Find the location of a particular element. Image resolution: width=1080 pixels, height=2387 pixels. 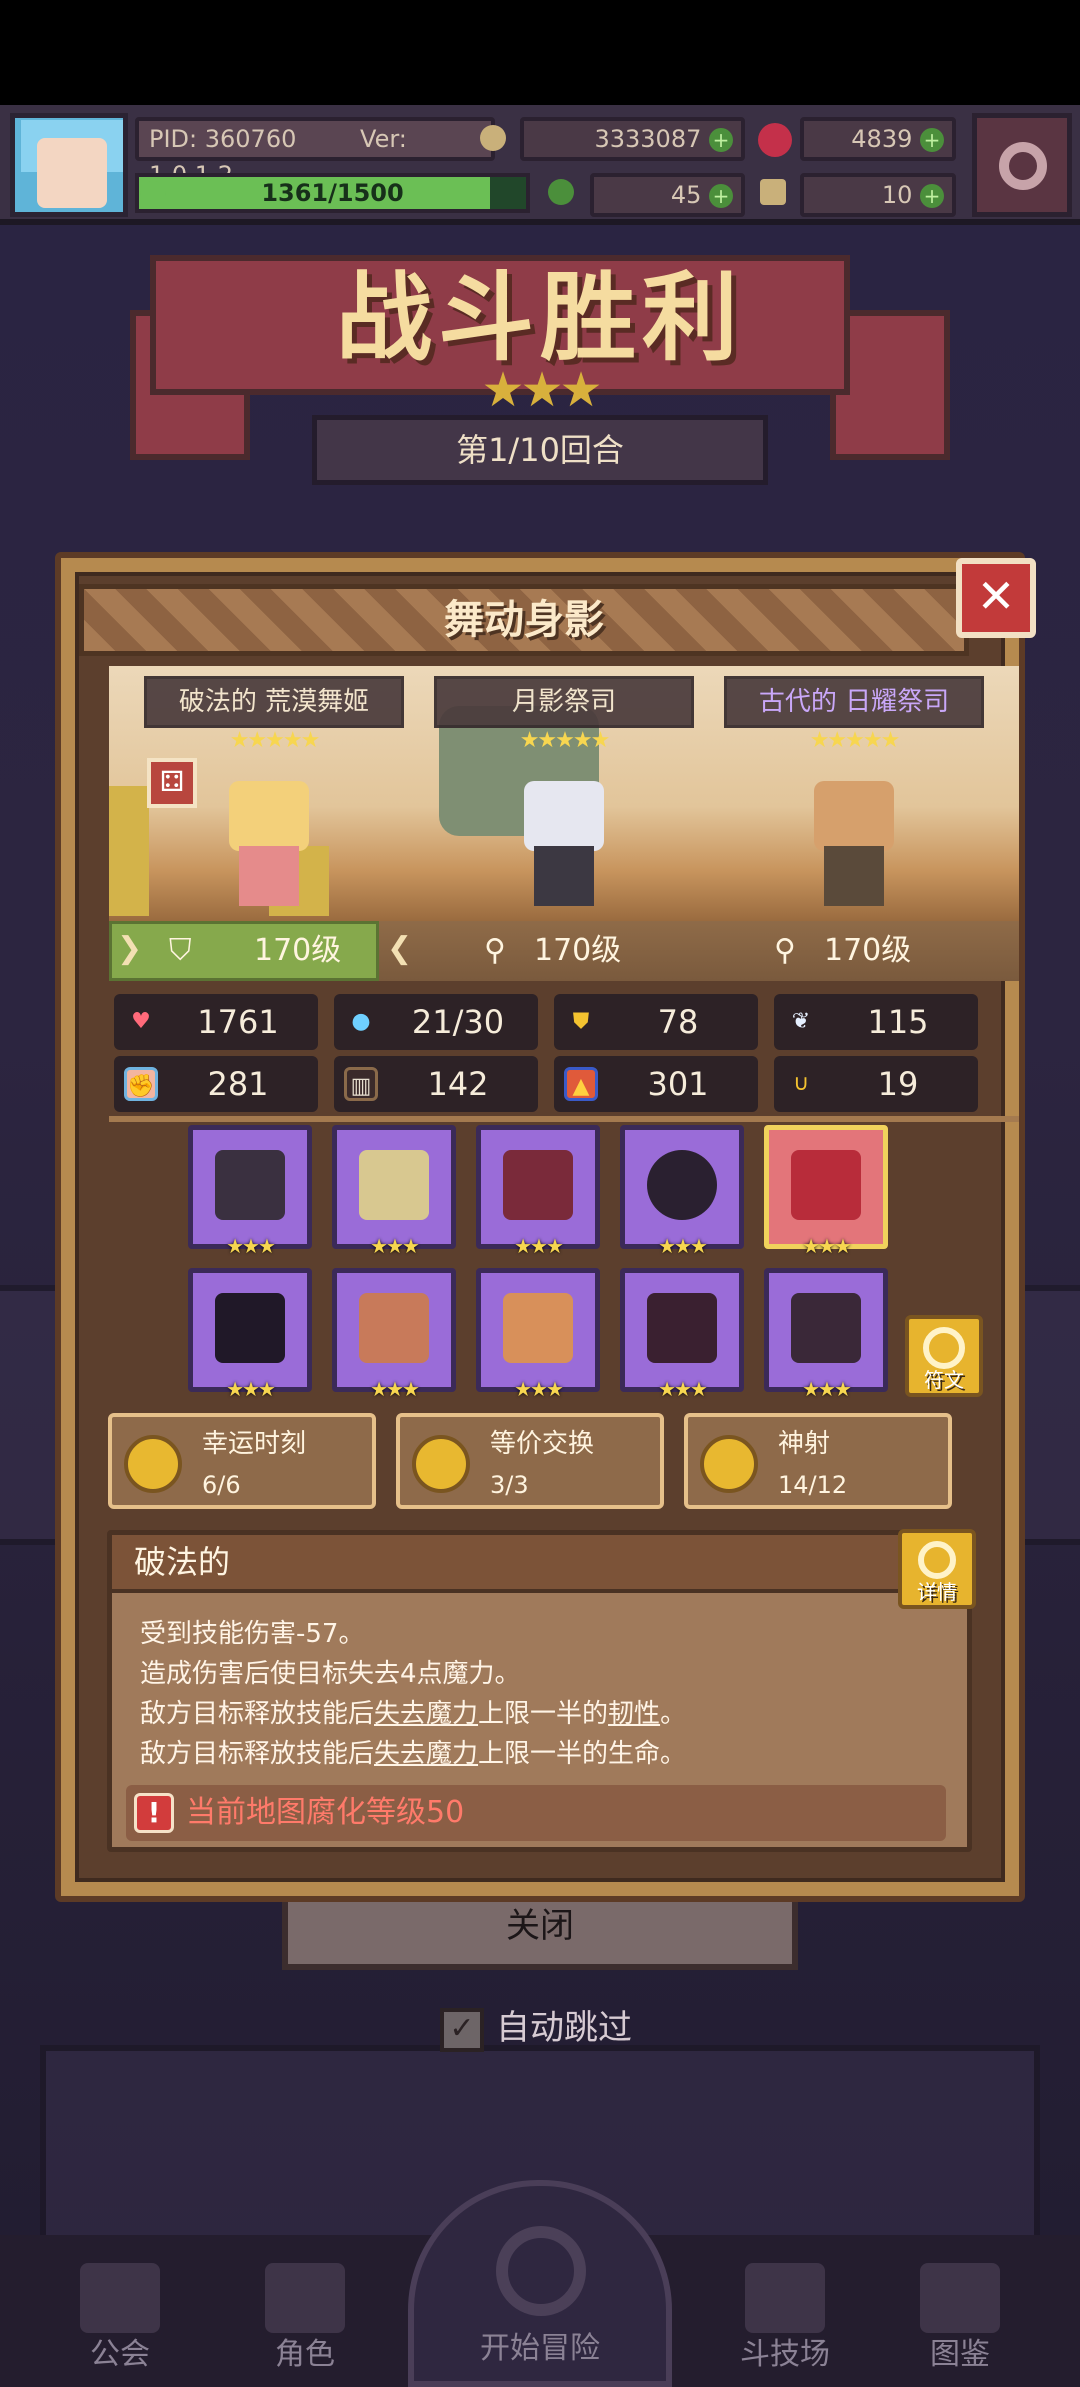

skill-name: 神射 is located at coordinates (804, 1444).